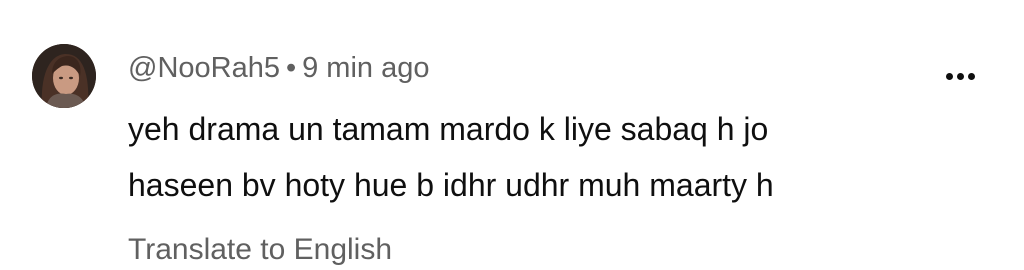 The height and width of the screenshot is (270, 1024). I want to click on translate-link: Translate to English, so click(260, 250).